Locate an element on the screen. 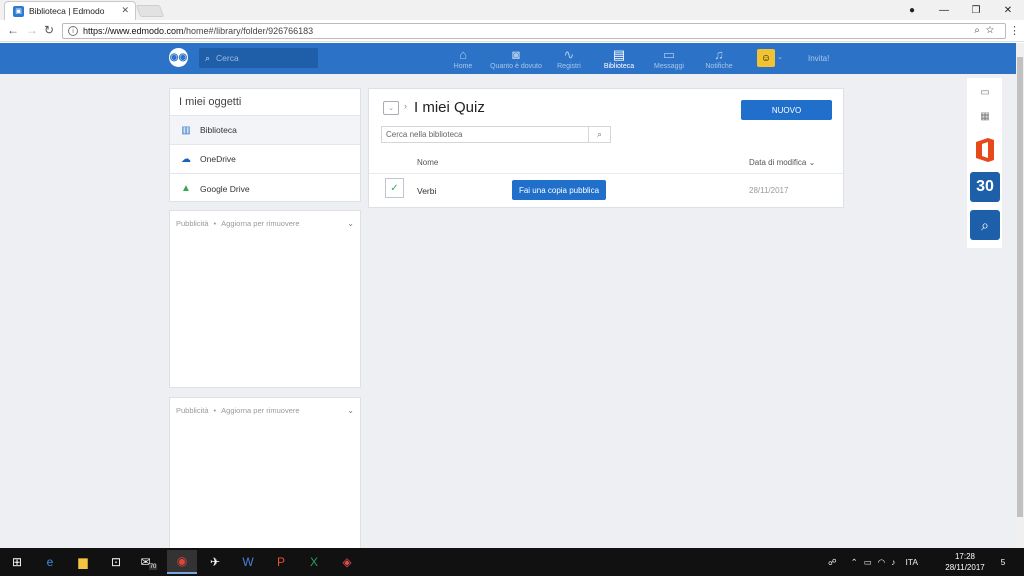  clock: 17:28 28/11/2017 is located at coordinates (965, 562).